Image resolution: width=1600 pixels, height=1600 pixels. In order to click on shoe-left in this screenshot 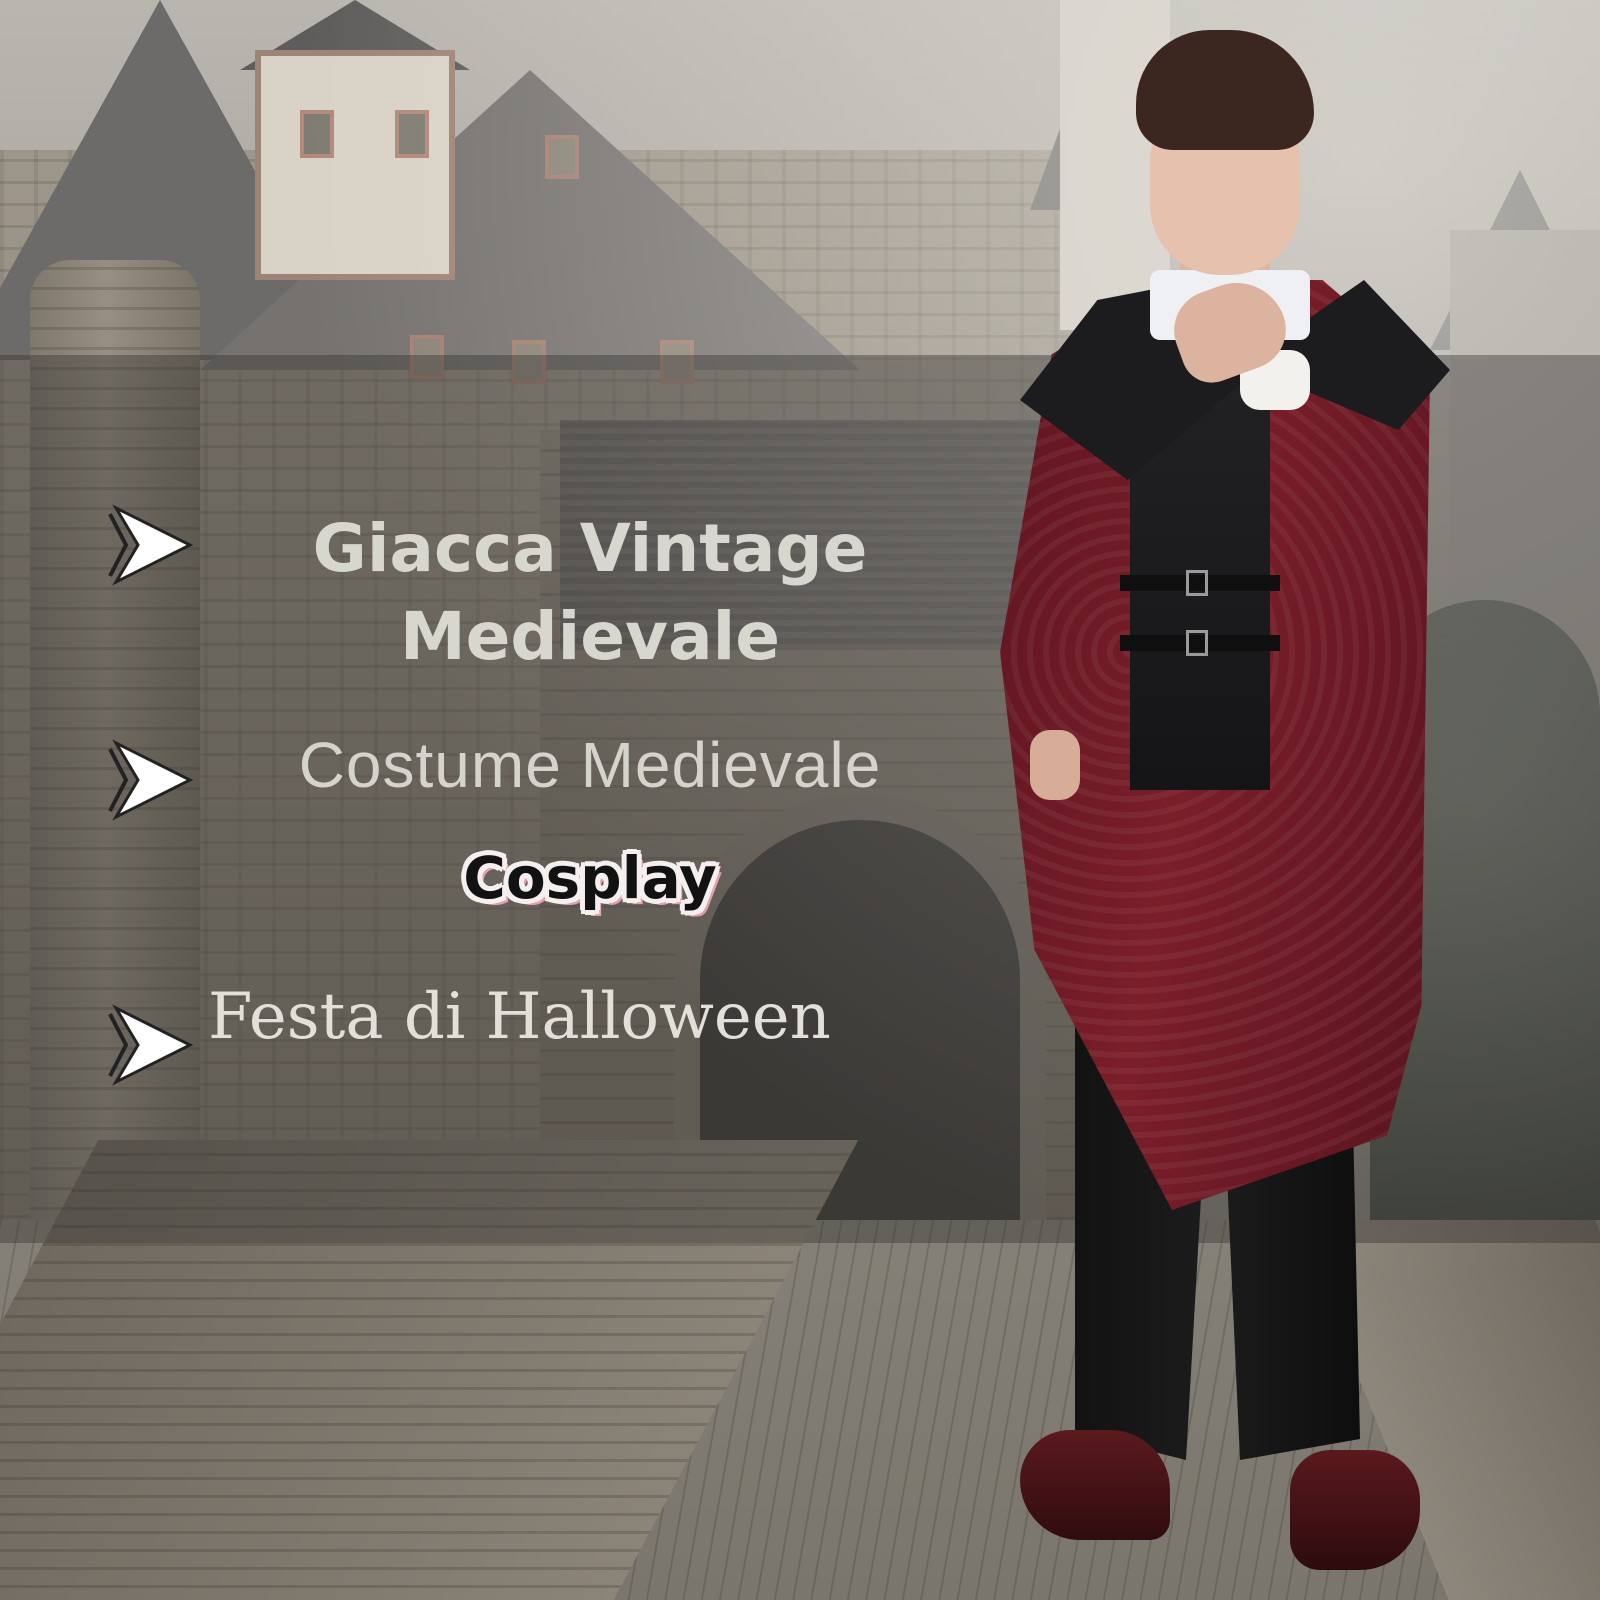, I will do `click(1095, 1485)`.